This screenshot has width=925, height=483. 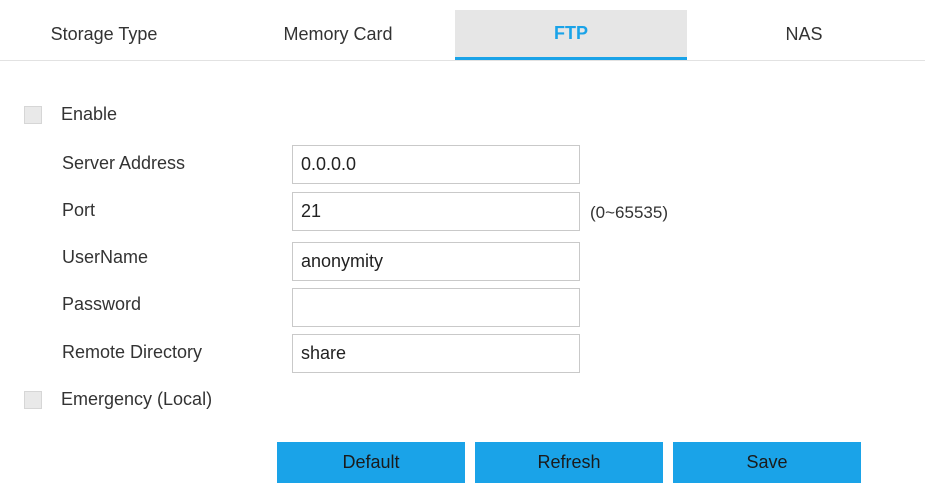 I want to click on tab-storage-type: Storage Type, so click(x=110, y=34).